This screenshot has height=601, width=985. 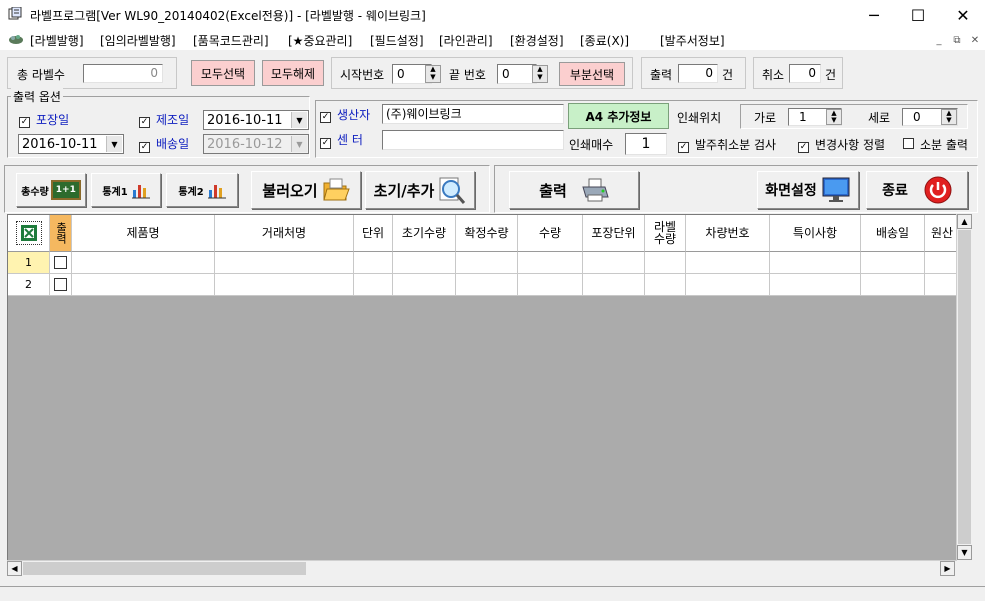 What do you see at coordinates (256, 120) in the screenshot?
I see `mfg-date-picker: 2016-10-11 ▼` at bounding box center [256, 120].